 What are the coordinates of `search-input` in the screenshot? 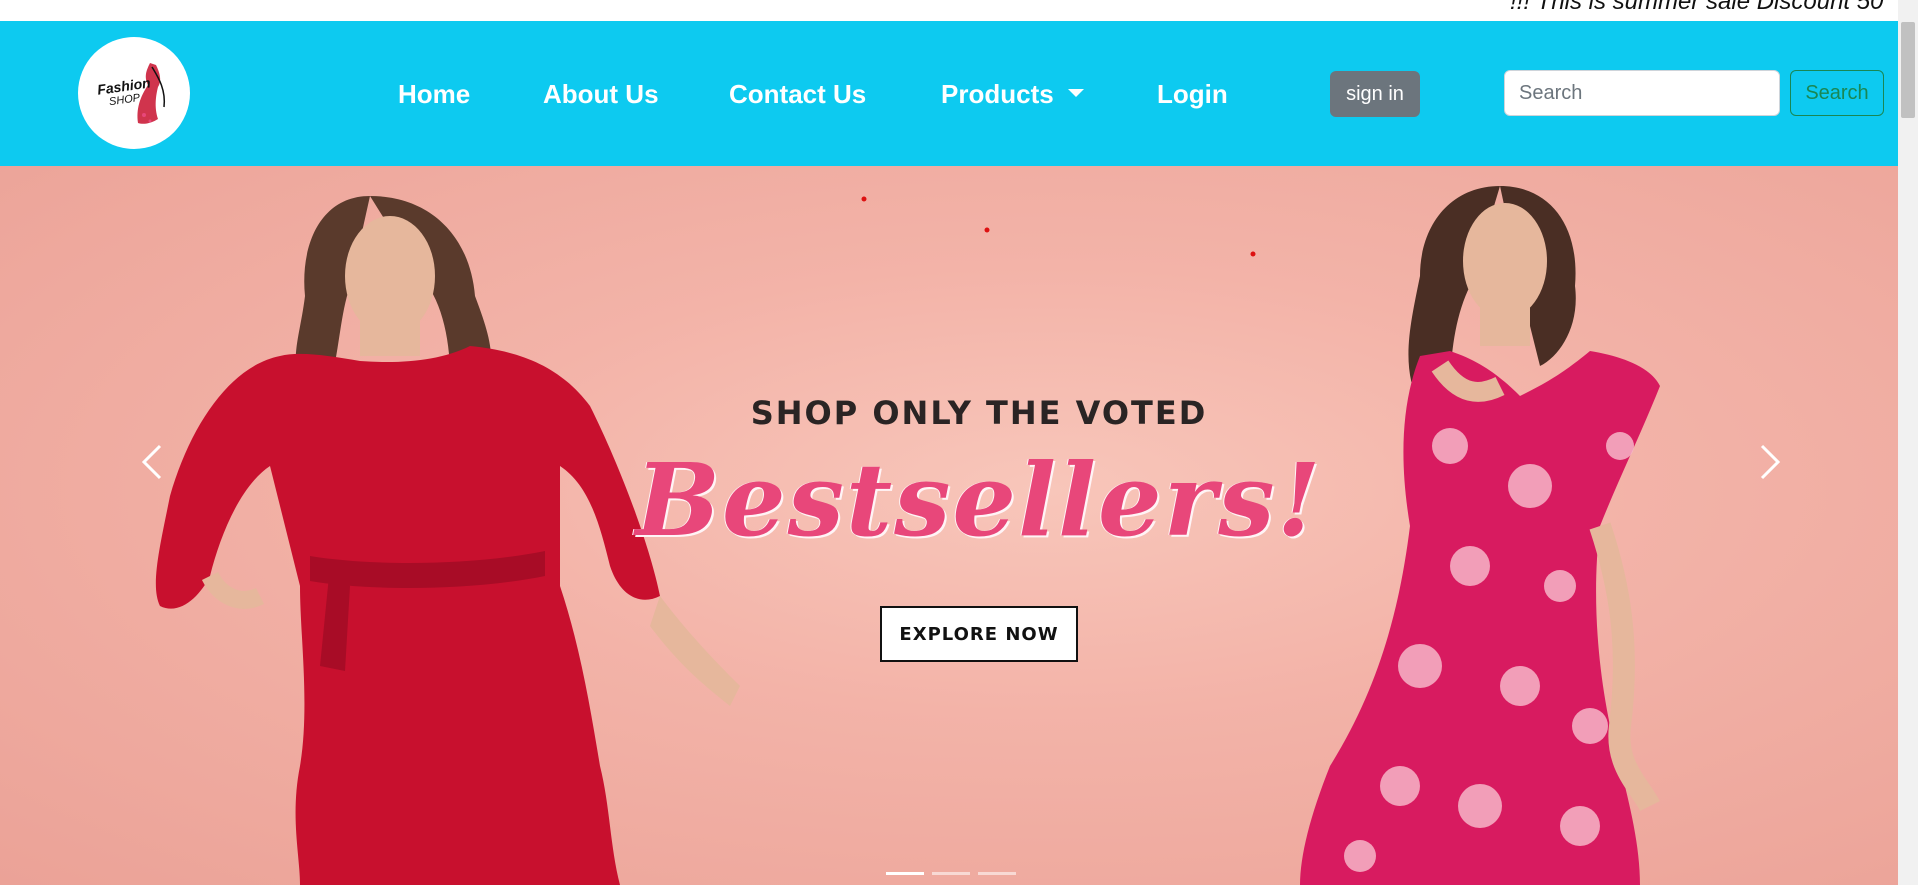 It's located at (1642, 93).